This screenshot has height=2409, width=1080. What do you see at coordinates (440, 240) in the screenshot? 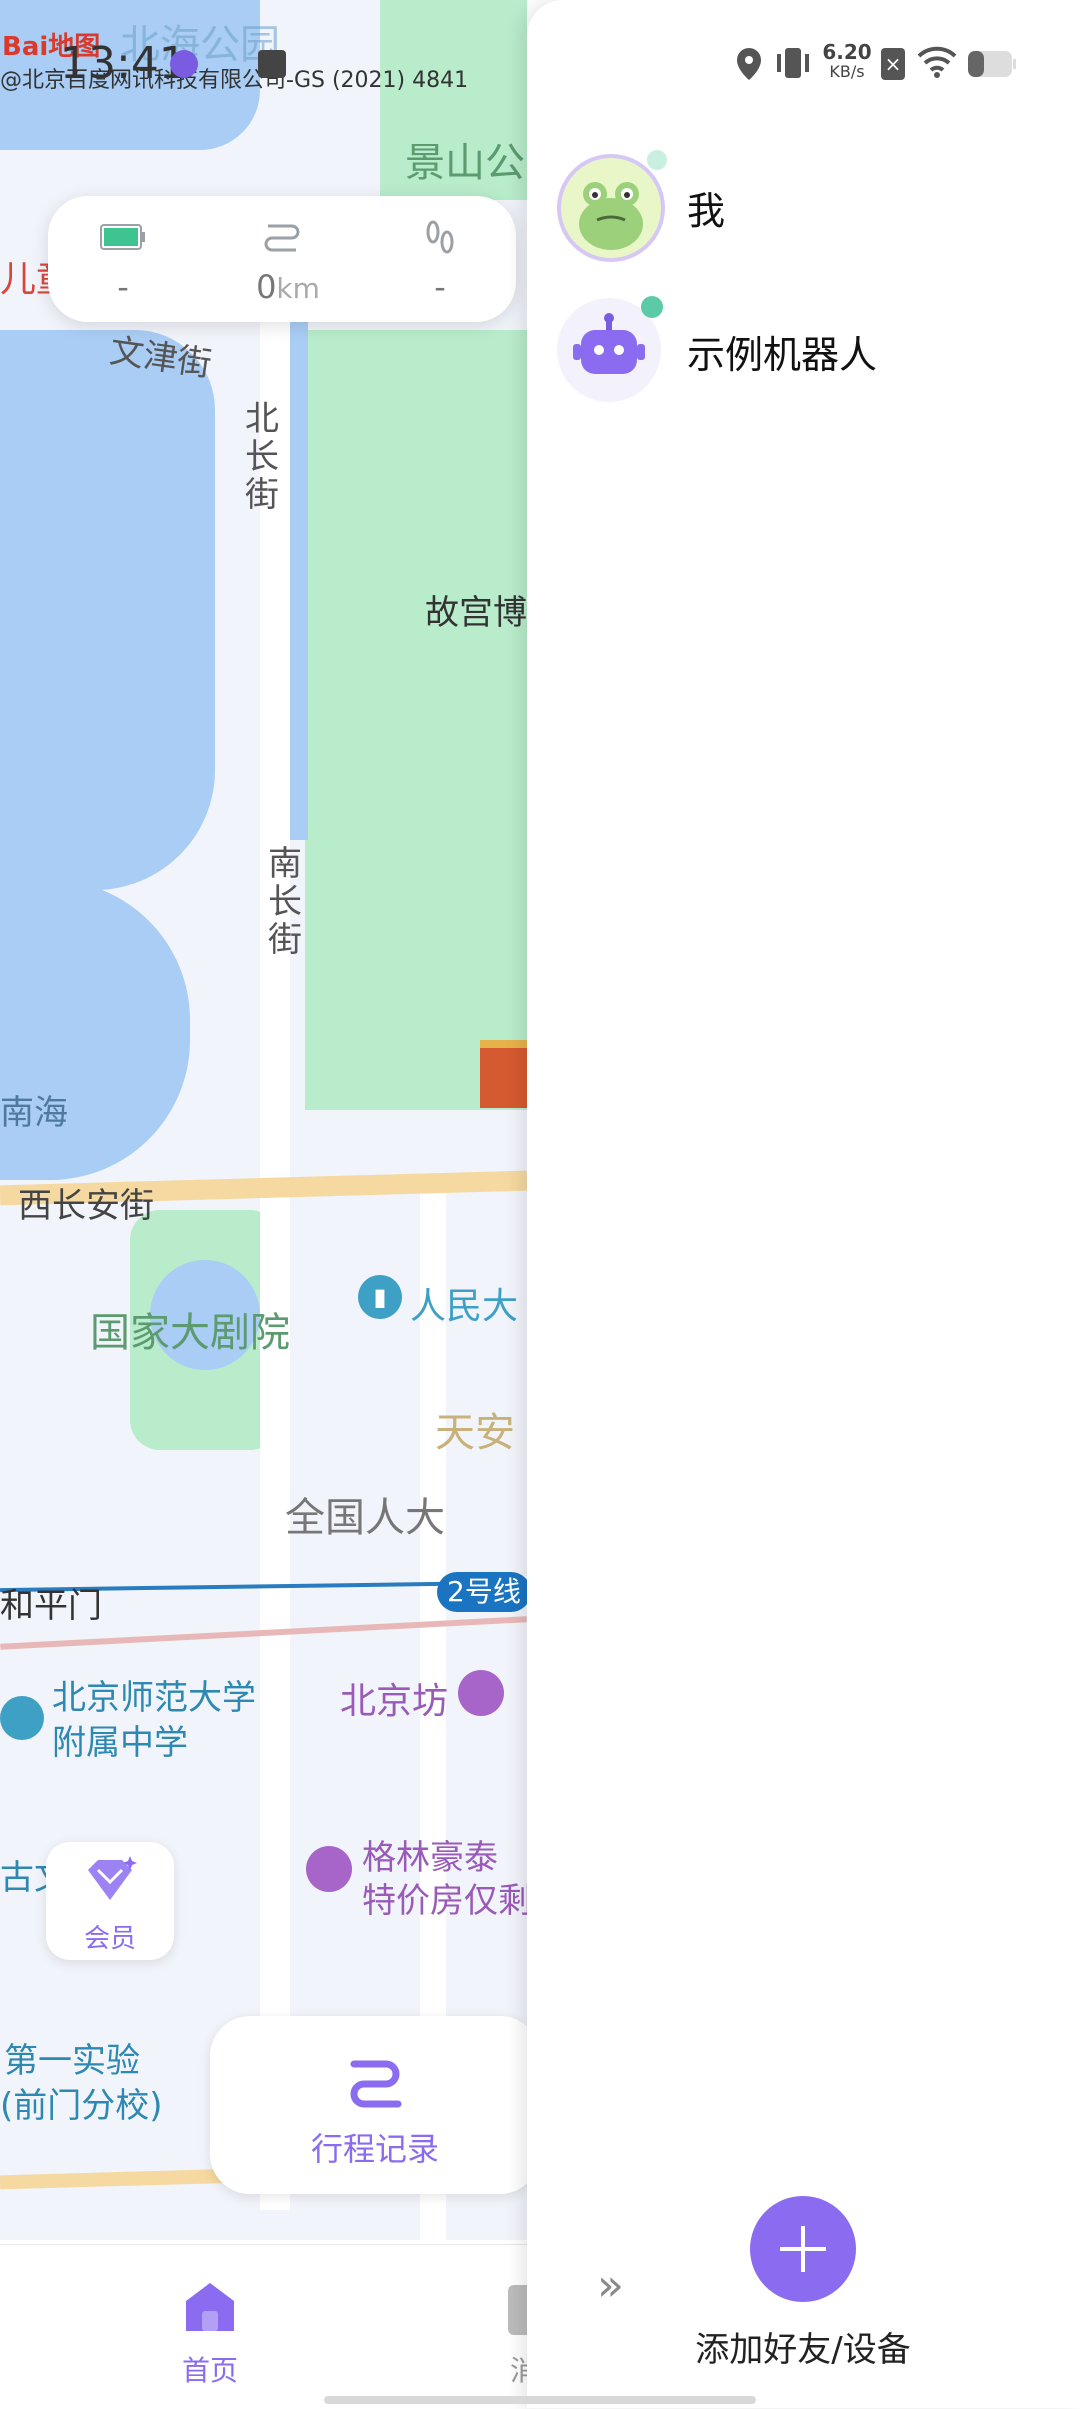
I see `footsteps-icon` at bounding box center [440, 240].